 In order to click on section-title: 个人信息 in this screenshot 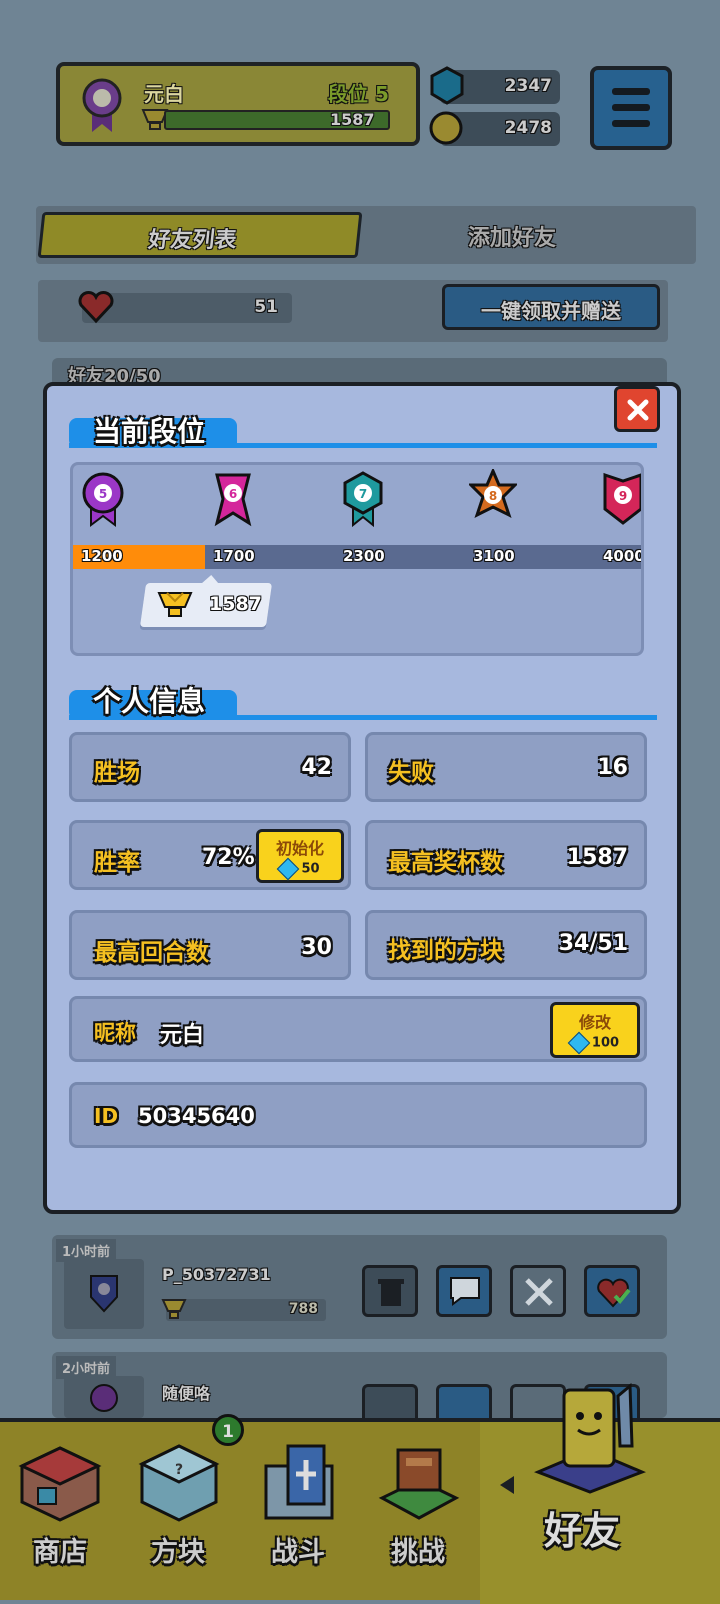, I will do `click(149, 701)`.